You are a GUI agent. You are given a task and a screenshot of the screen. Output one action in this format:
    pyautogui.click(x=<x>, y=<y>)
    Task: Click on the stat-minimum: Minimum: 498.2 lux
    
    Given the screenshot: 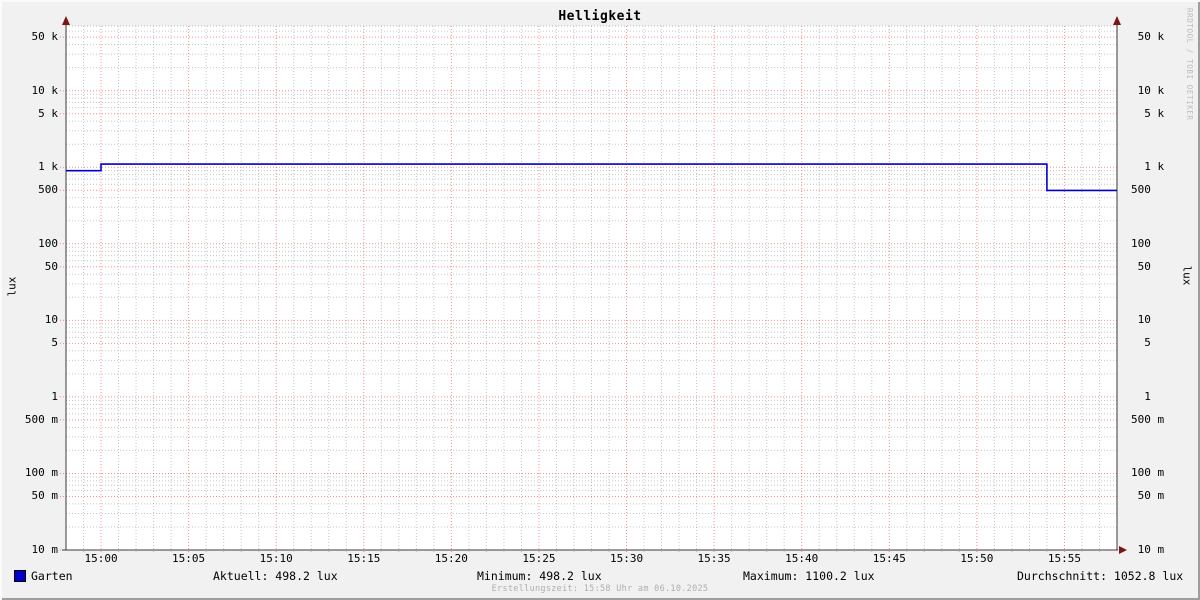 What is the action you would take?
    pyautogui.click(x=539, y=576)
    